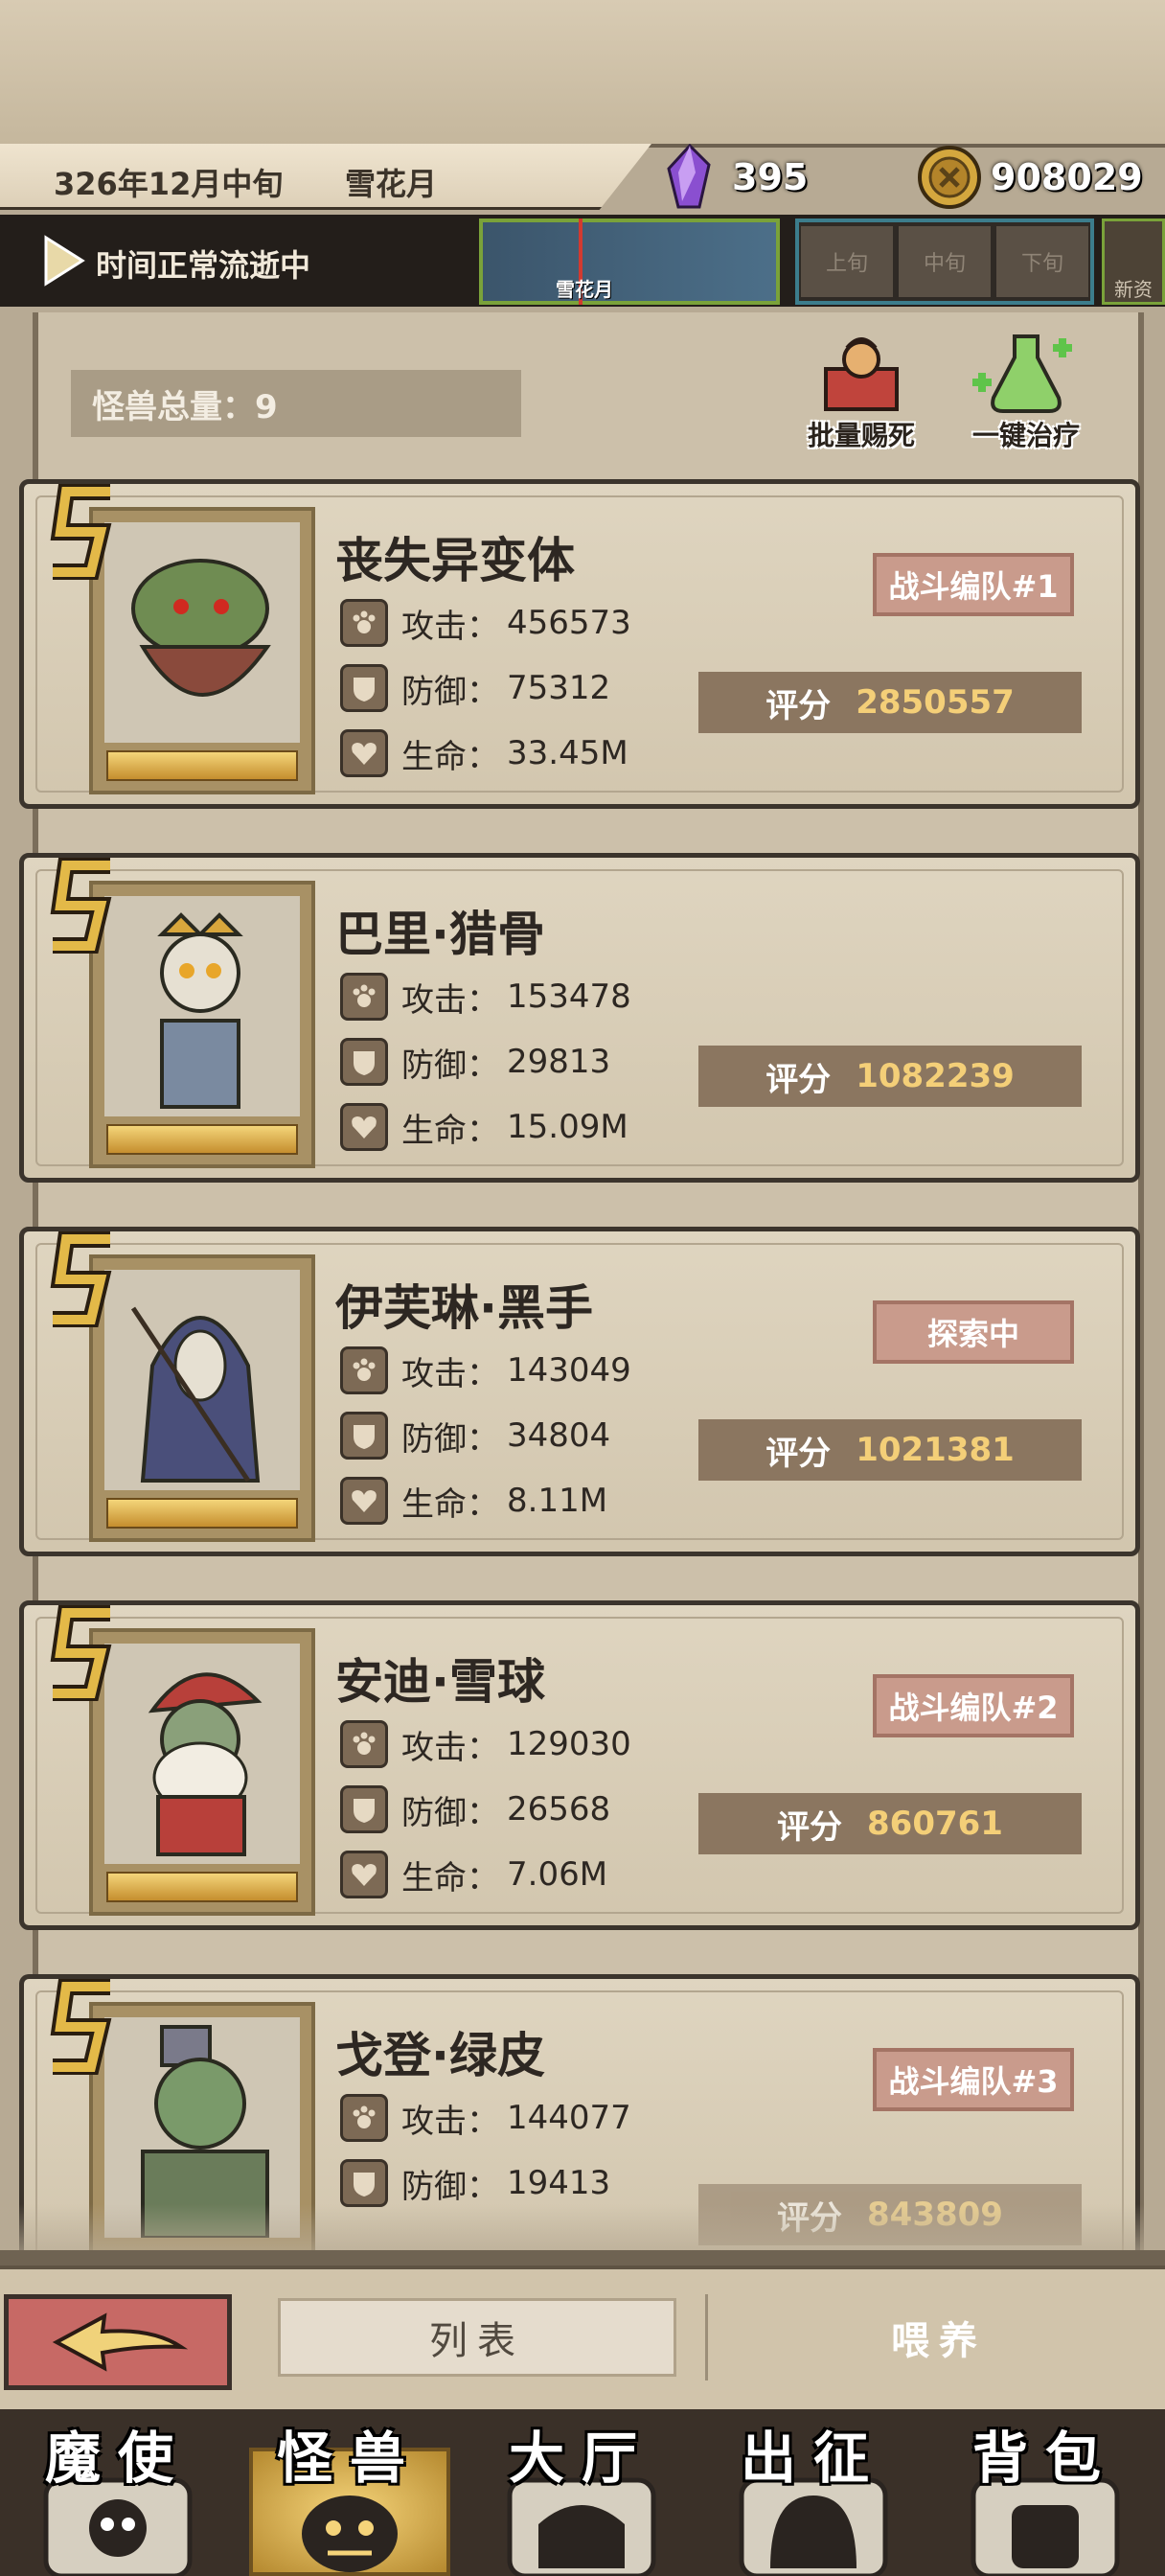 The image size is (1165, 2576). What do you see at coordinates (568, 1127) in the screenshot?
I see `hp-value: 15.09M` at bounding box center [568, 1127].